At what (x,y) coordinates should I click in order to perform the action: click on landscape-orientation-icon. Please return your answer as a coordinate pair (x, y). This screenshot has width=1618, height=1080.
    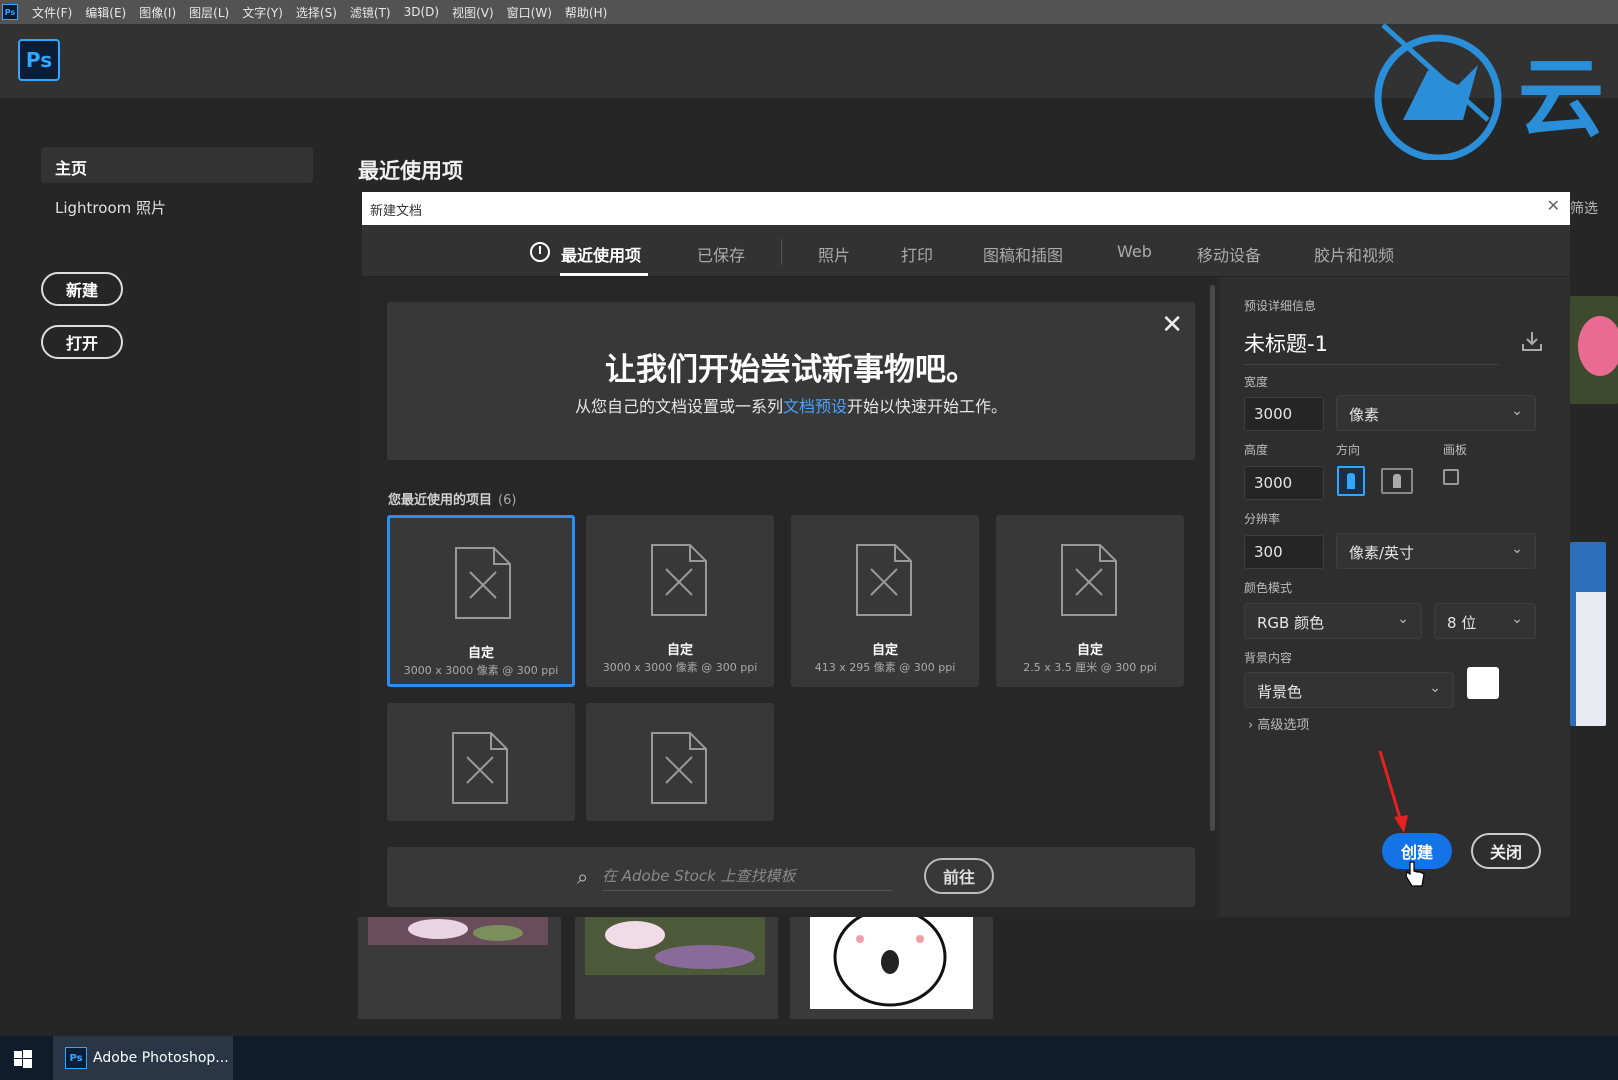
    Looking at the image, I should click on (1397, 481).